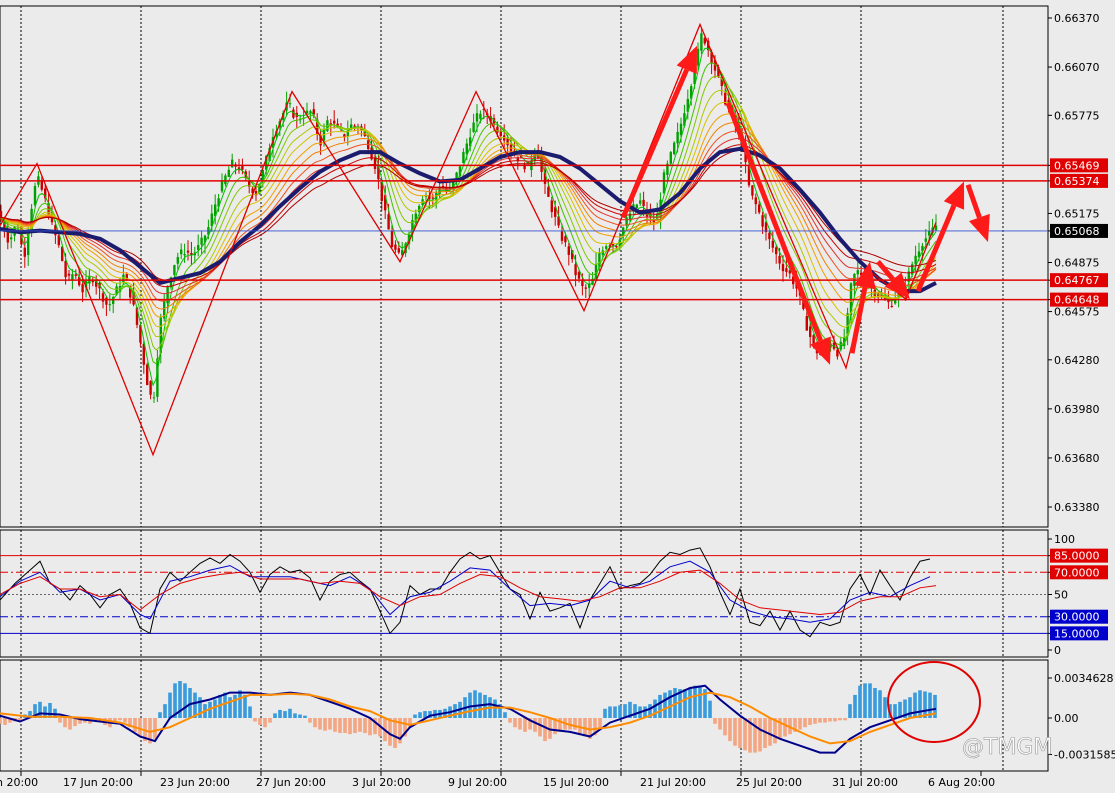 This screenshot has height=793, width=1115. Describe the element at coordinates (961, 782) in the screenshot. I see `time-tick-label: 6 Aug 20:00` at that location.